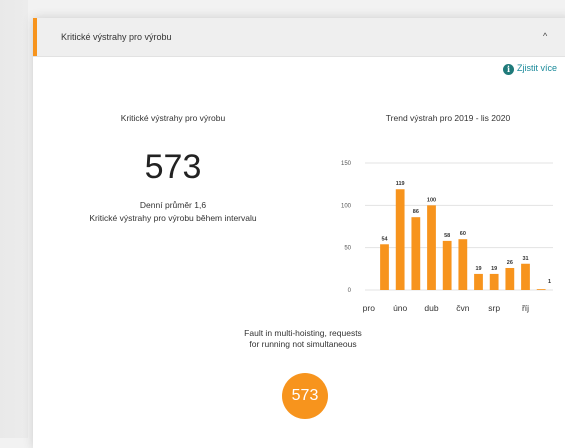 This screenshot has width=565, height=448. I want to click on fault-count-badge: 573, so click(305, 396).